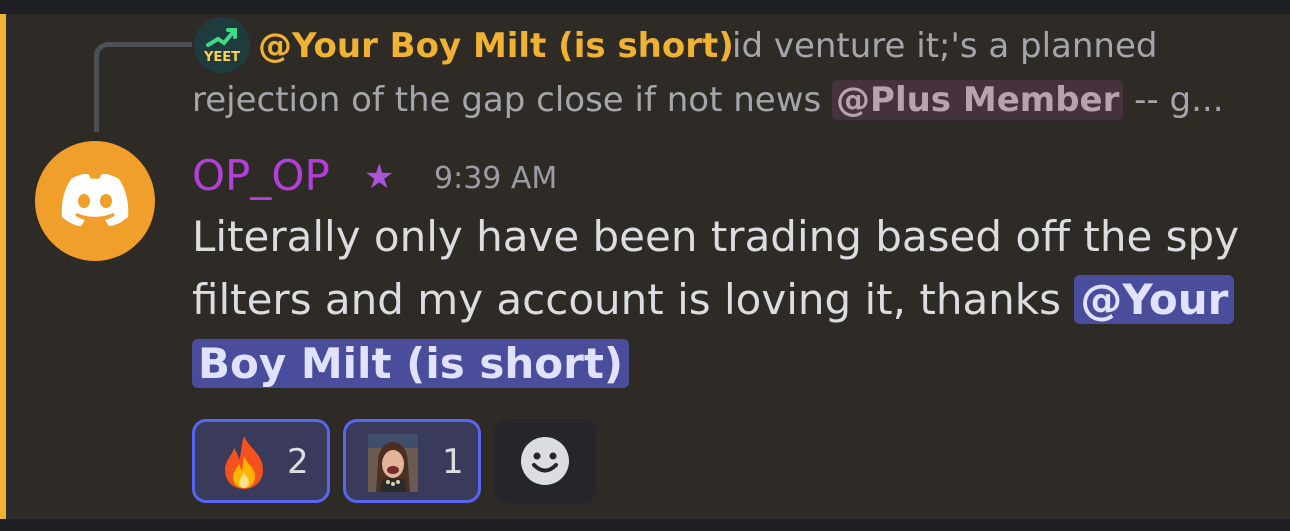 The image size is (1290, 531). I want to click on reaction-count: 2, so click(298, 462).